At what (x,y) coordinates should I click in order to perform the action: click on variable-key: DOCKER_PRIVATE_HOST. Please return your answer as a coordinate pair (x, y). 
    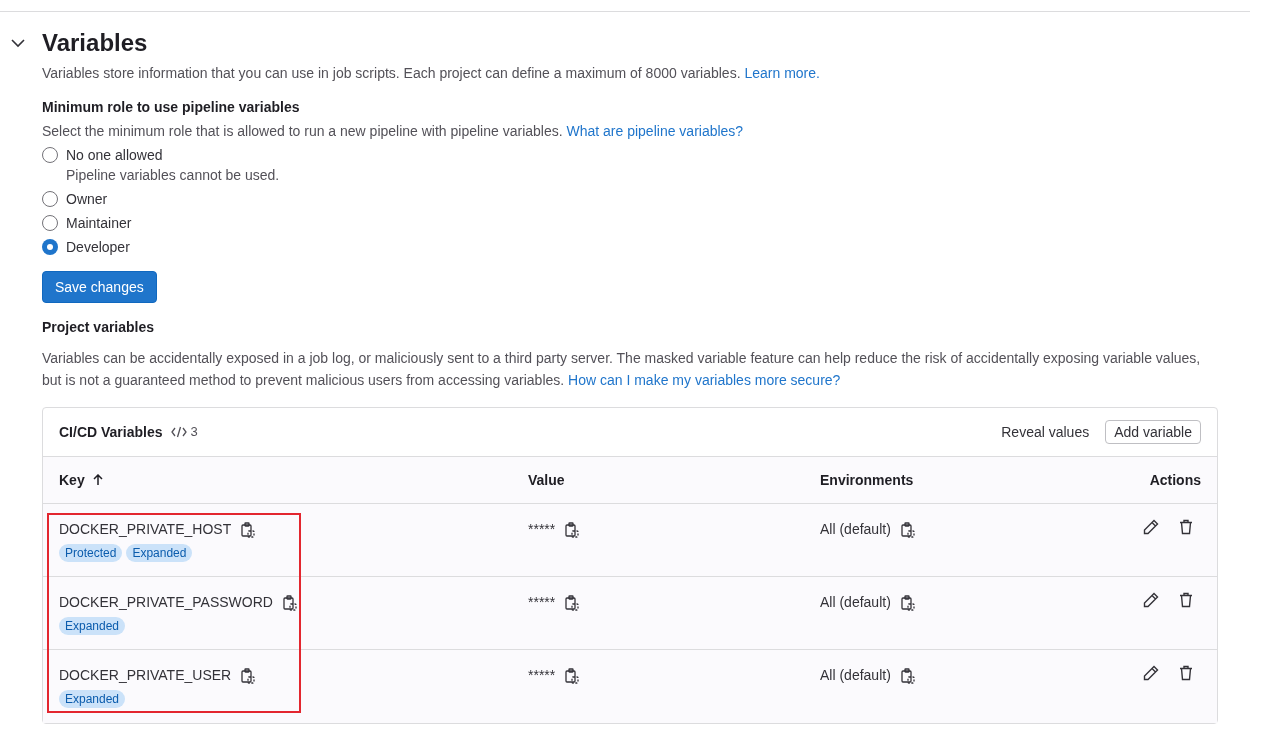
    Looking at the image, I should click on (145, 529).